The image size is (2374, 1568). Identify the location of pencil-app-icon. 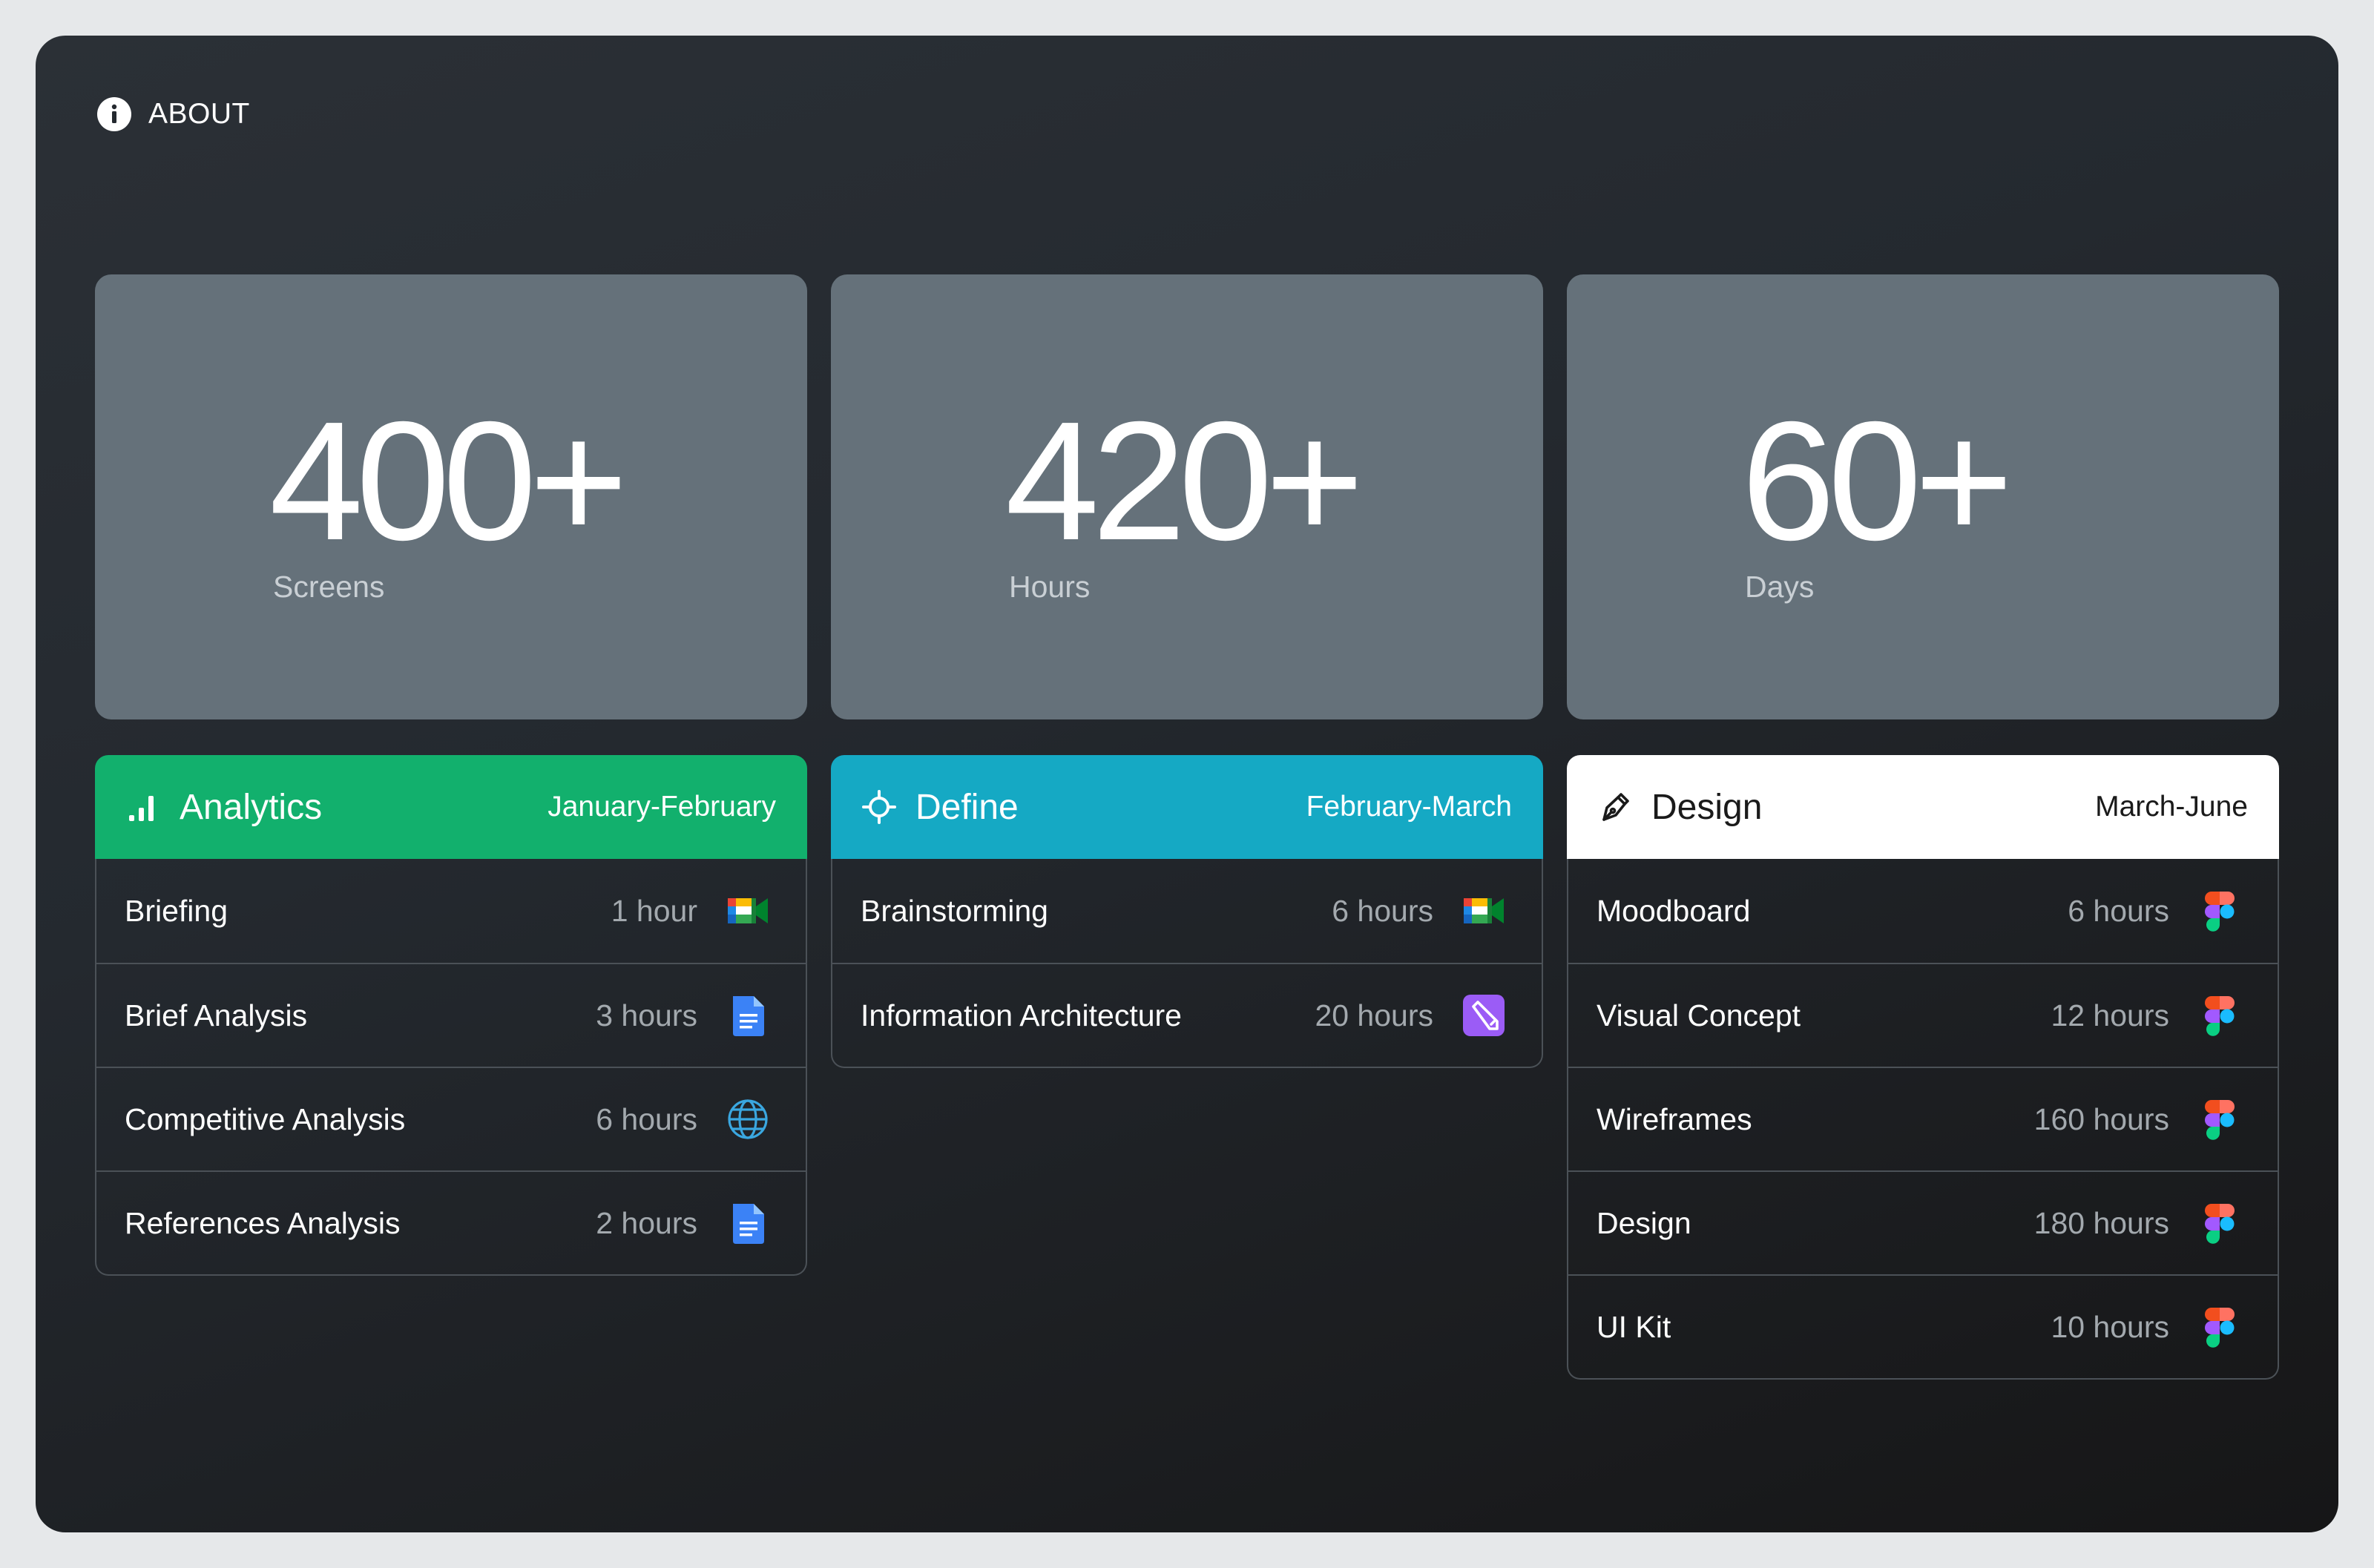
(1483, 1016).